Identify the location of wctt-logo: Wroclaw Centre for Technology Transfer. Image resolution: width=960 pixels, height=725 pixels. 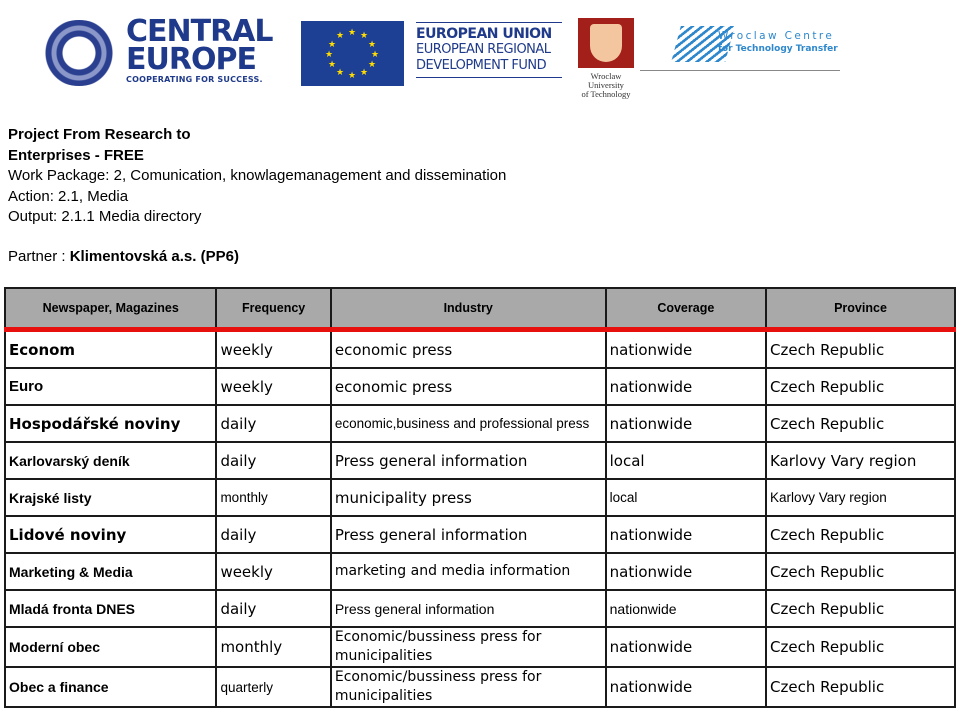
(740, 44).